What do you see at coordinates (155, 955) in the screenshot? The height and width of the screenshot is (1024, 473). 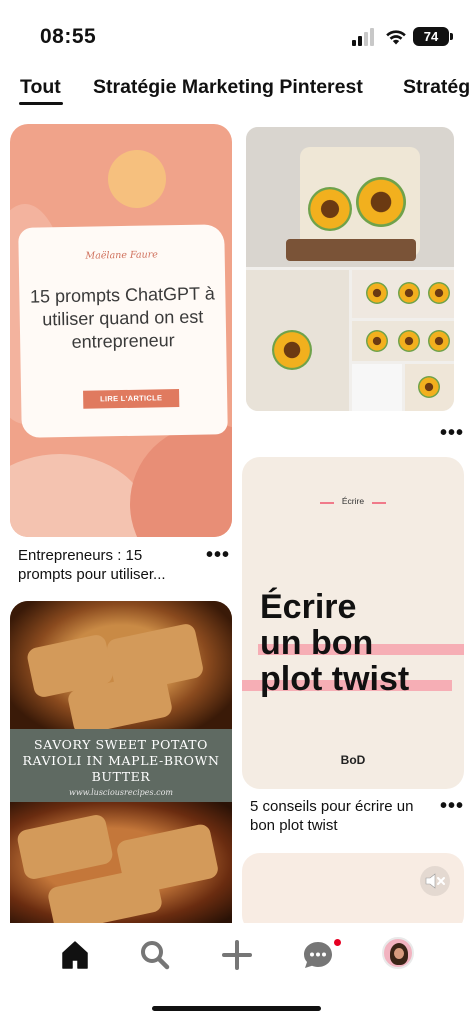 I see `search-icon` at bounding box center [155, 955].